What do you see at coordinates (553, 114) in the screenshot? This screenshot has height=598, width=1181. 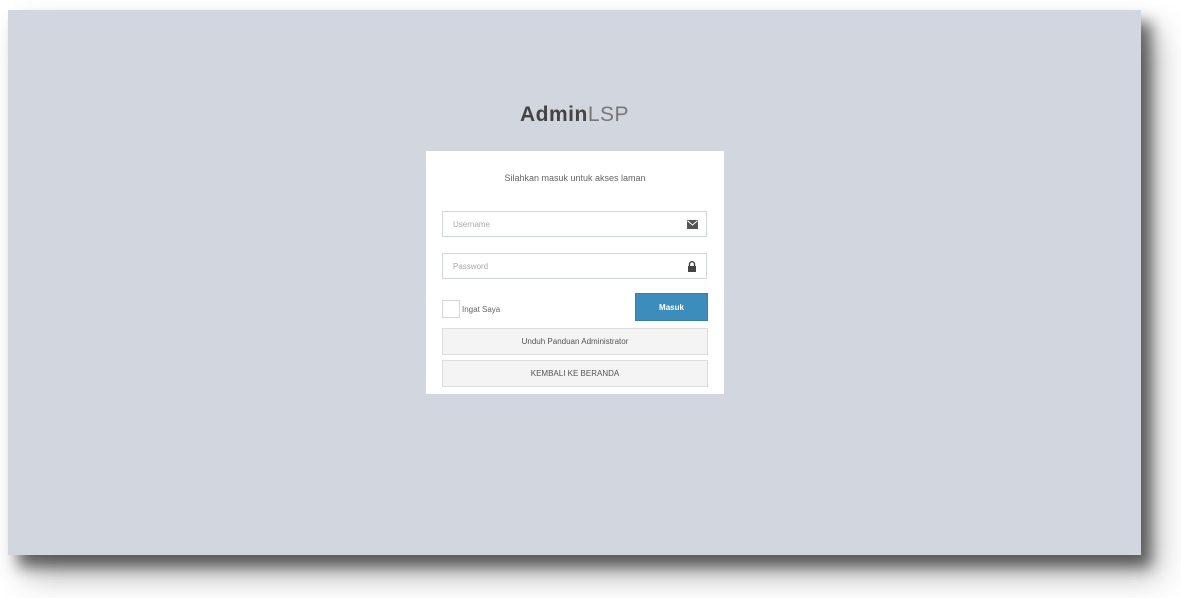 I see `logo-bold: Admin` at bounding box center [553, 114].